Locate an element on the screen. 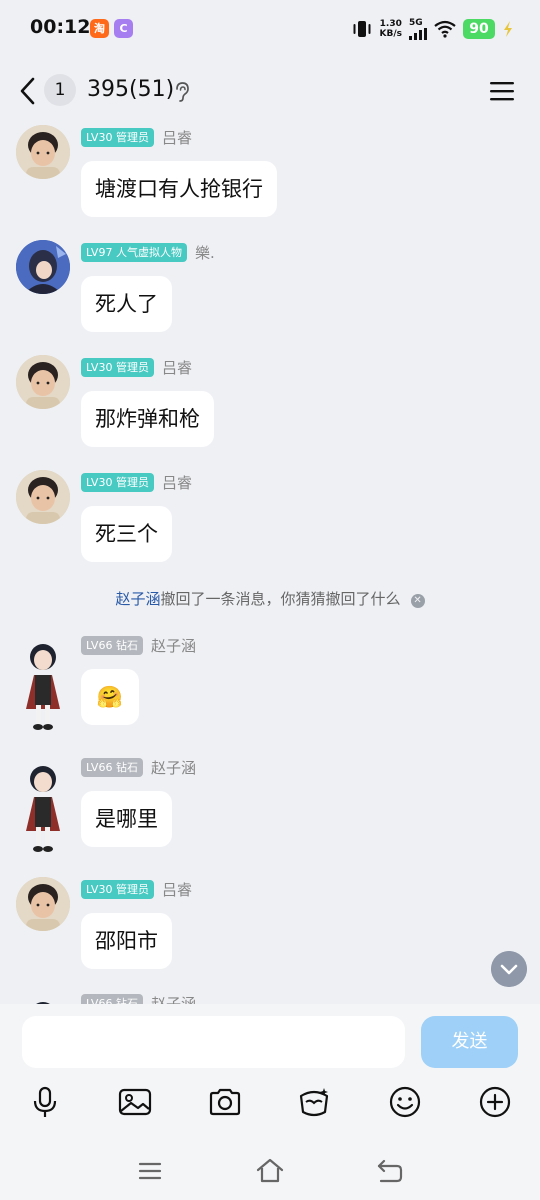 The height and width of the screenshot is (1200, 540). menu-icon is located at coordinates (502, 91).